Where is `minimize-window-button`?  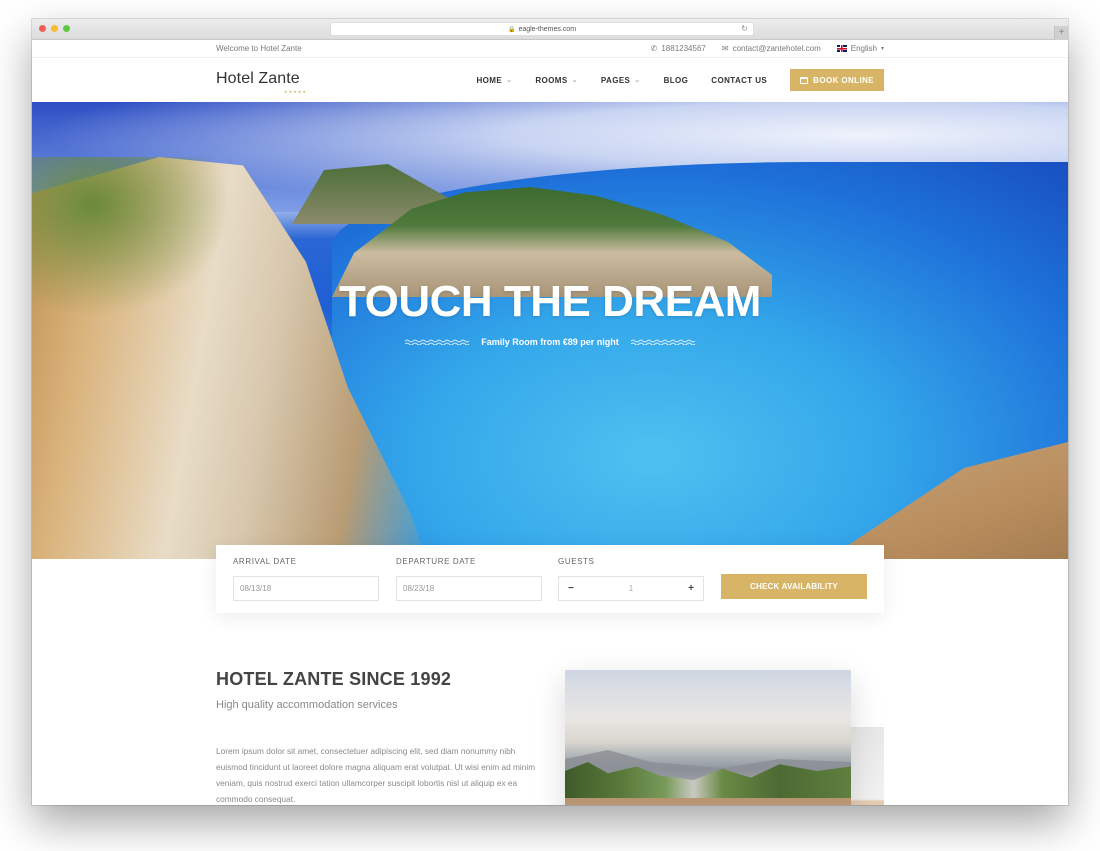
minimize-window-button is located at coordinates (54, 28).